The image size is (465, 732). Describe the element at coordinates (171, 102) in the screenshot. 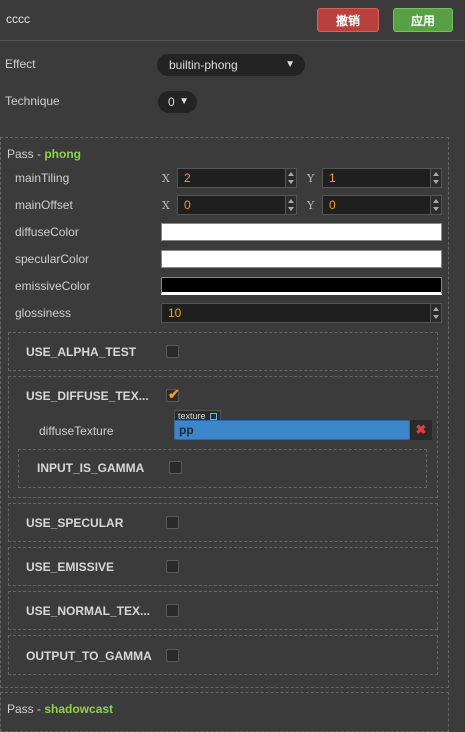

I see `technique-value: 0` at that location.